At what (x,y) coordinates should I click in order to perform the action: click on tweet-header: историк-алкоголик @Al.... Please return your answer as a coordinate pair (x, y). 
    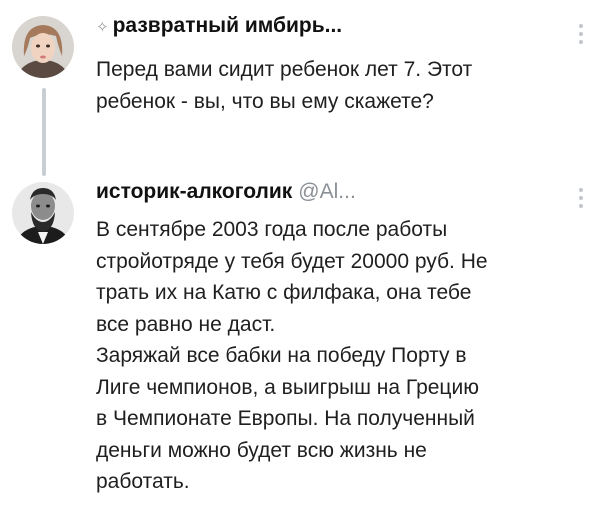
    Looking at the image, I should click on (226, 192).